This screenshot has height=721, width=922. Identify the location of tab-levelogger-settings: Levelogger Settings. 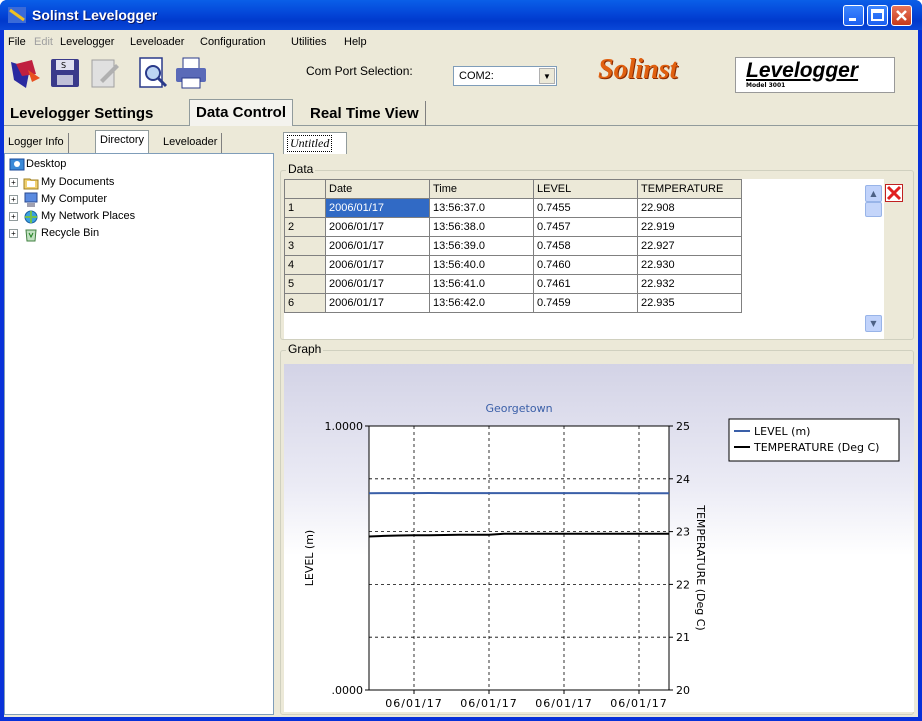
(81, 113).